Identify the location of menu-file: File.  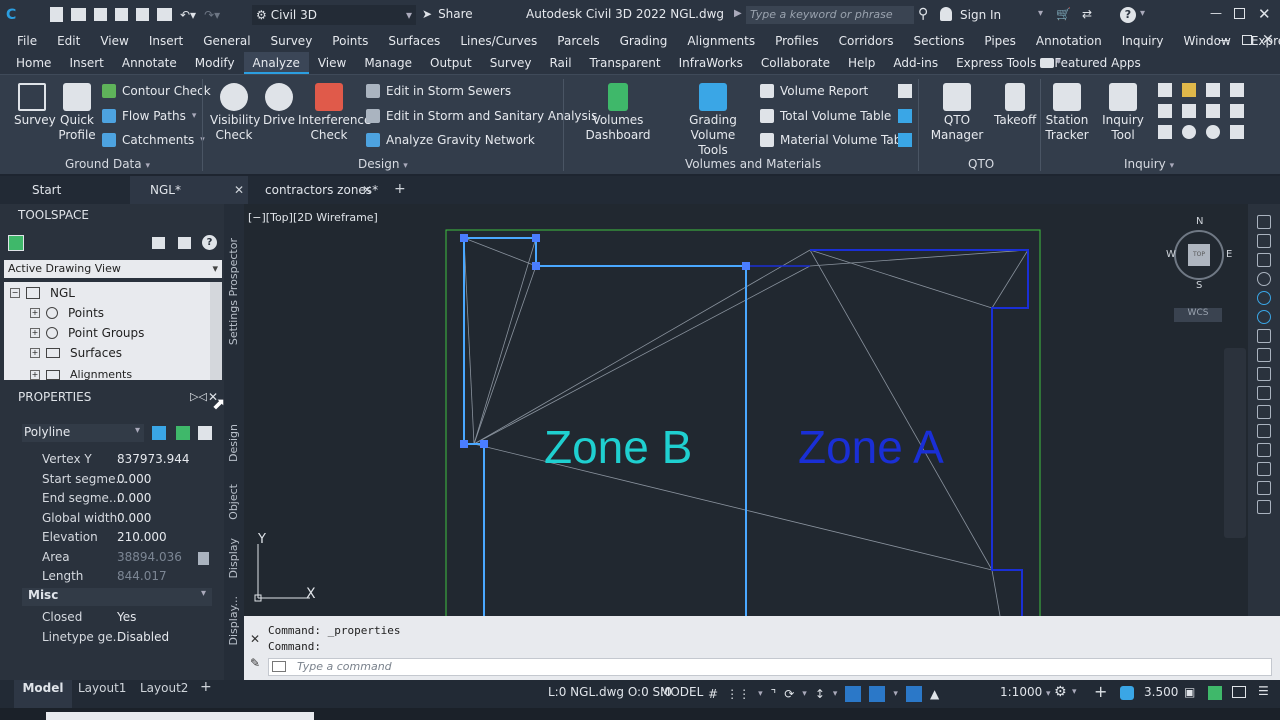
(27, 41).